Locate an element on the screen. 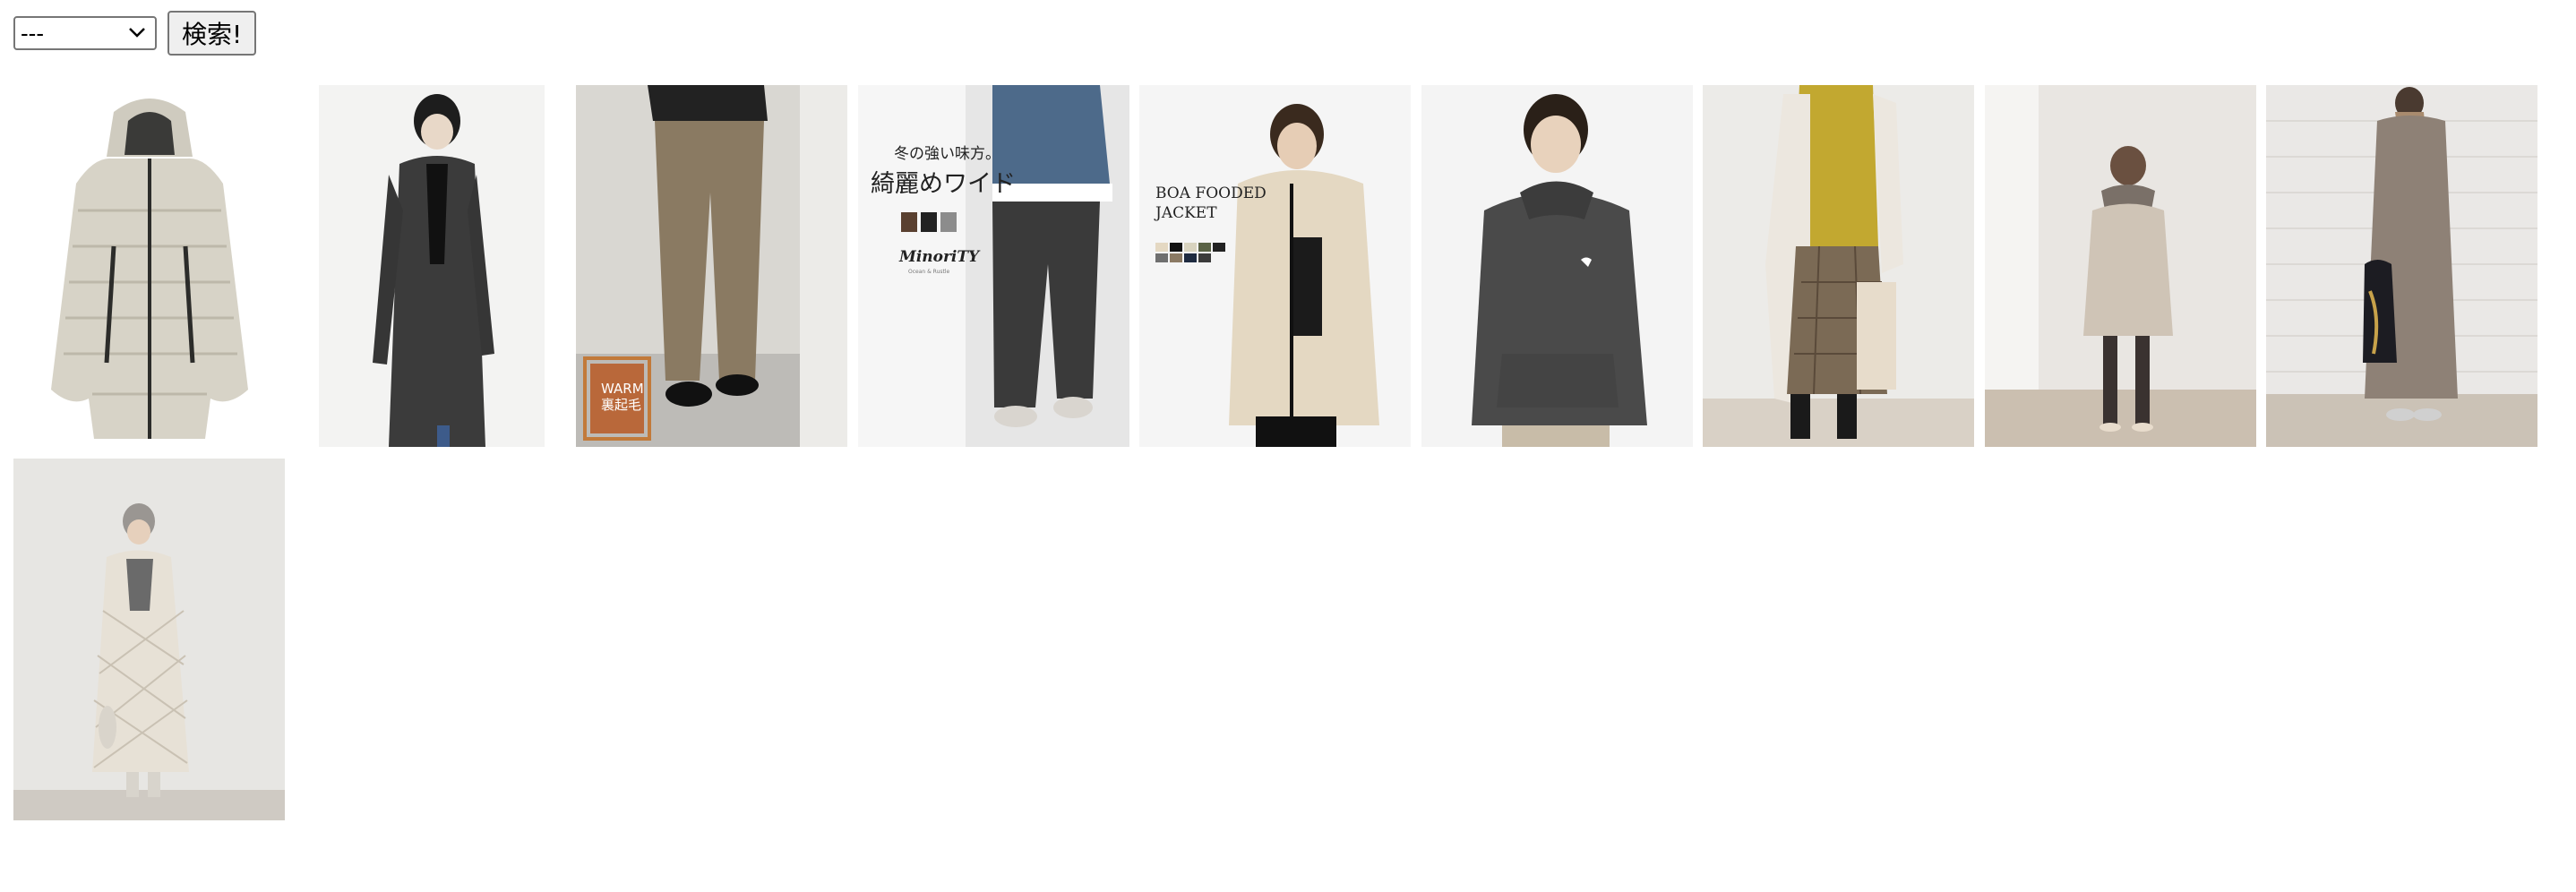 Image resolution: width=2576 pixels, height=892 pixels. warm-badge-text: WARM 裏起毛 is located at coordinates (622, 397).